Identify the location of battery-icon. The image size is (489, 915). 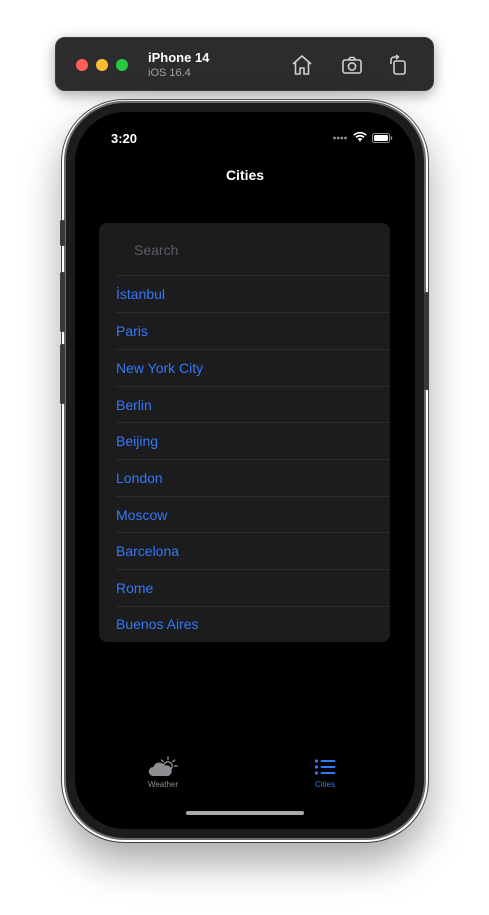
(382, 138).